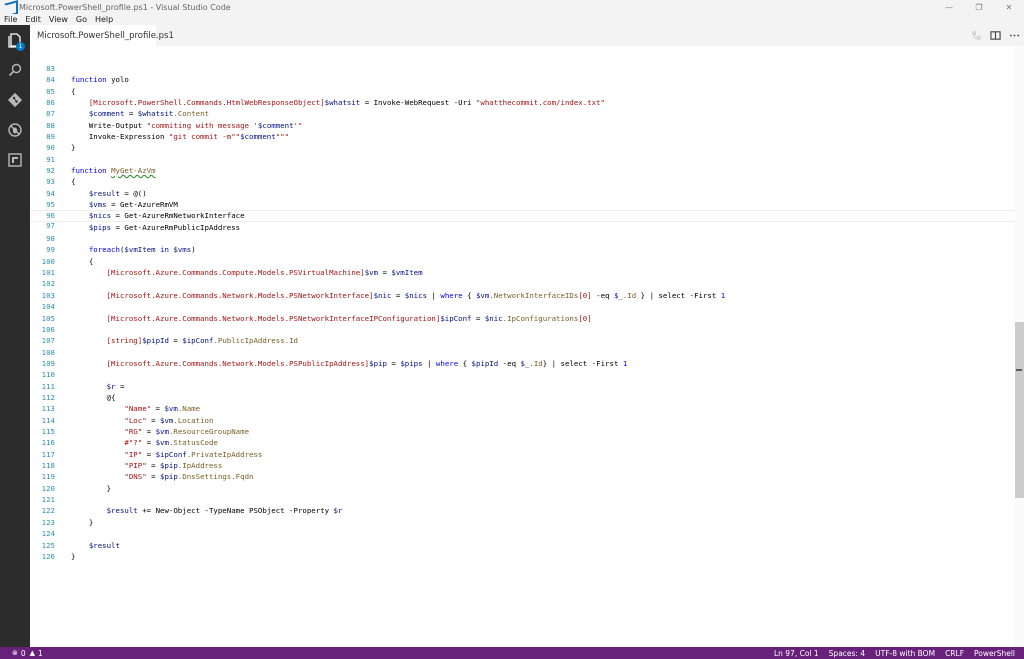 The height and width of the screenshot is (659, 1024). I want to click on search-icon, so click(15, 70).